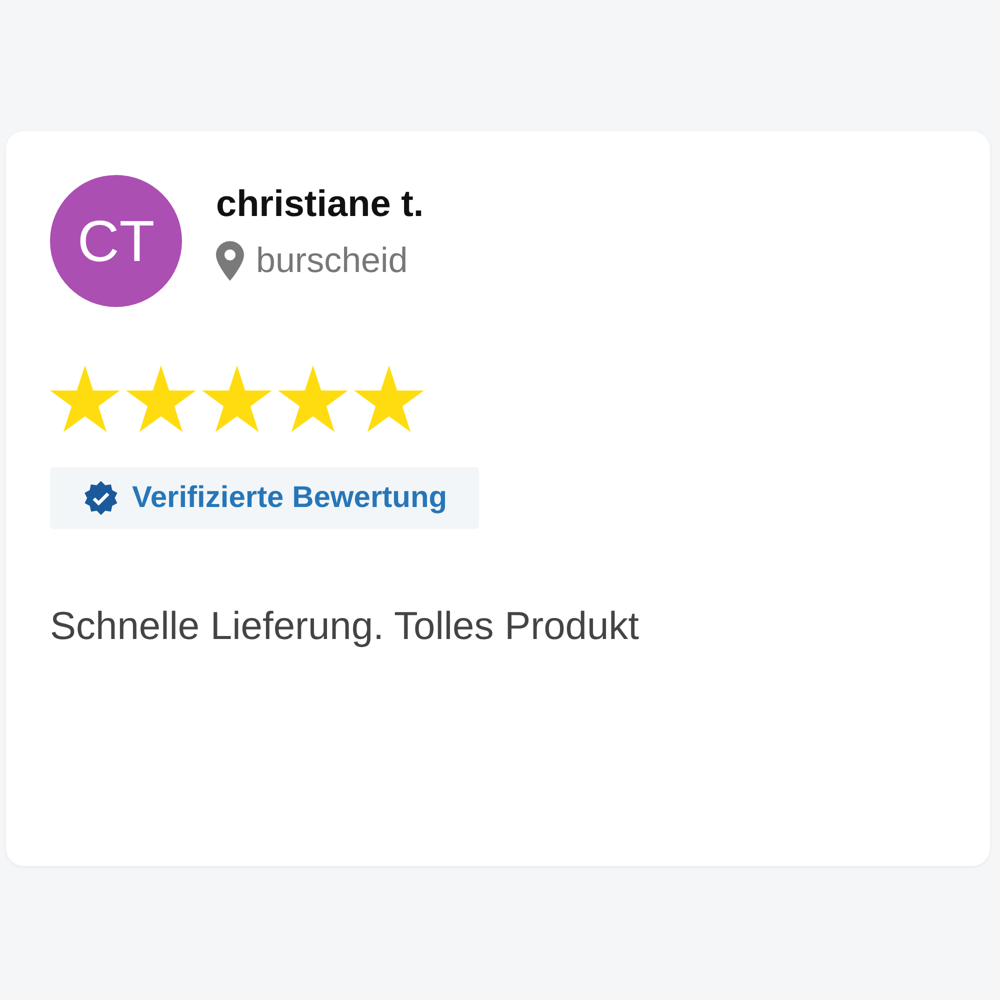  I want to click on badge-label: Verifizierte Bewertung, so click(290, 498).